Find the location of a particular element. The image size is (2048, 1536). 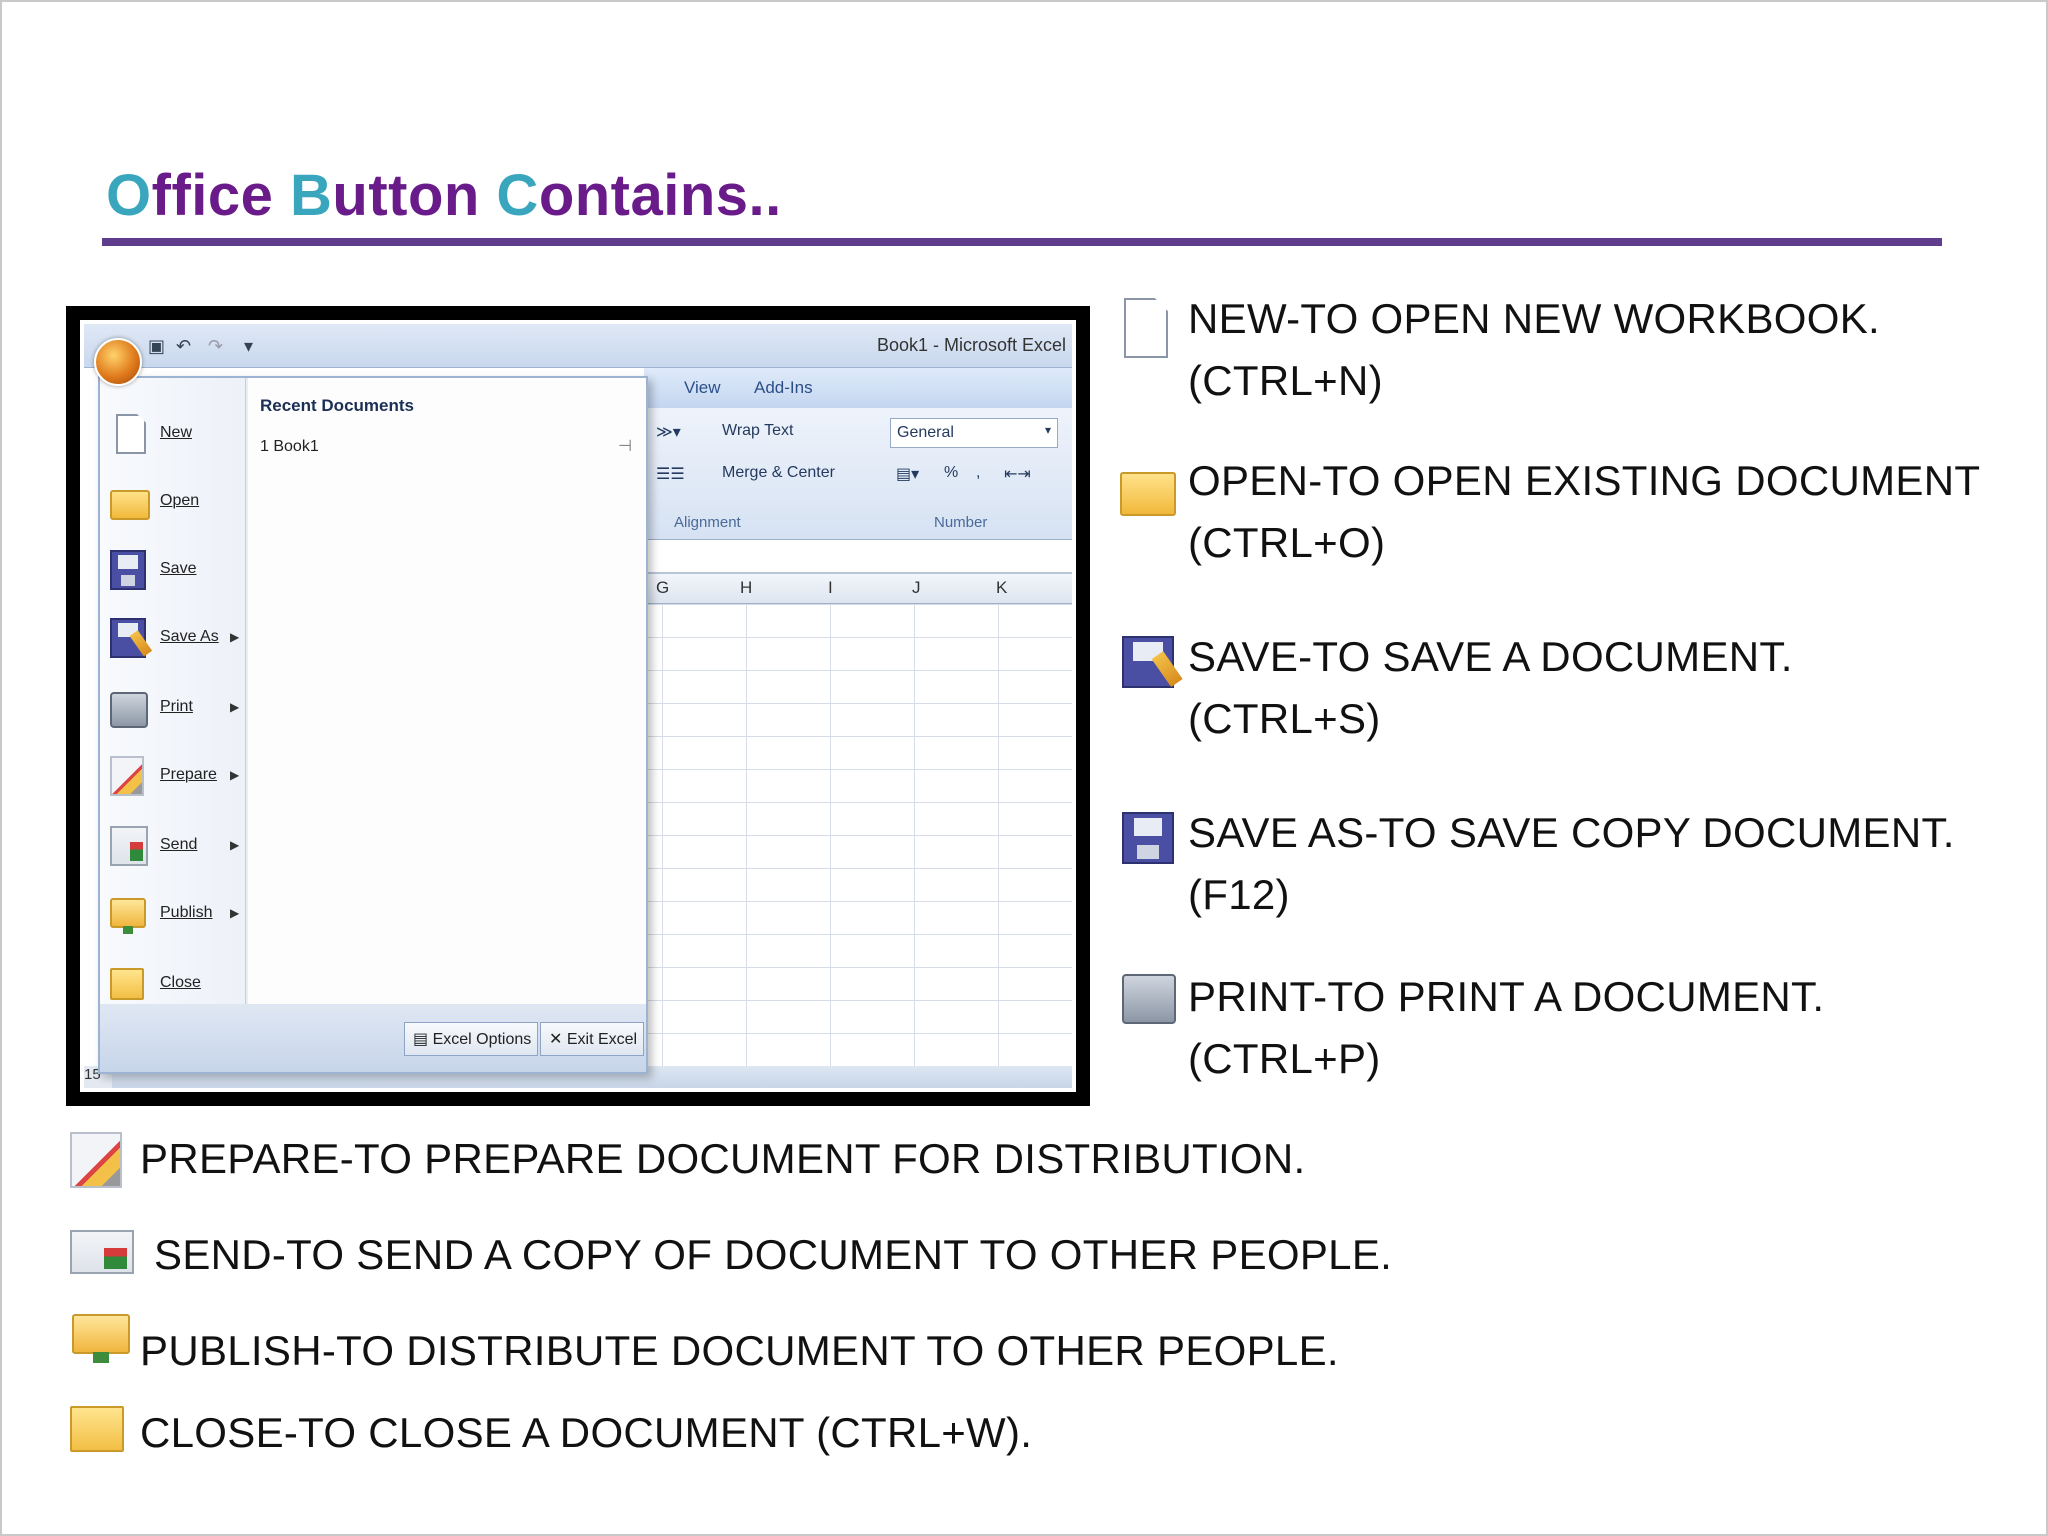

menu-item-label: Save is located at coordinates (178, 568).